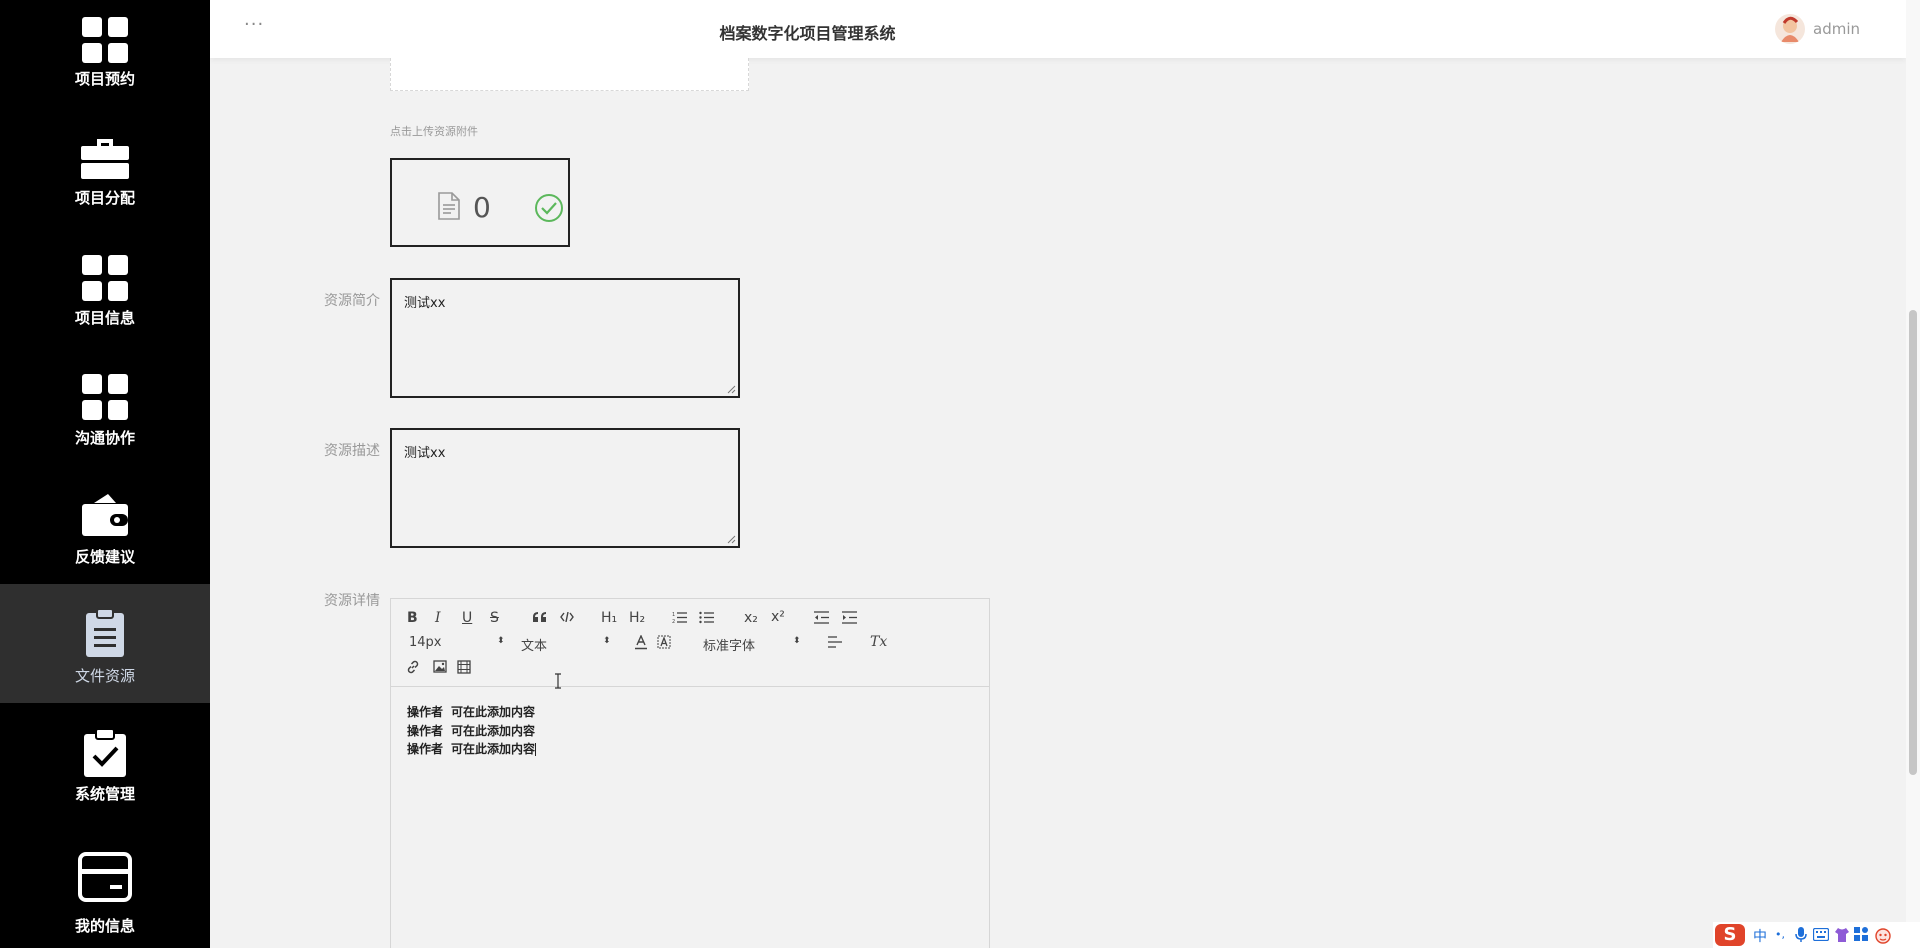 This screenshot has width=1920, height=948. What do you see at coordinates (352, 451) in the screenshot?
I see `description-label: 资源描述` at bounding box center [352, 451].